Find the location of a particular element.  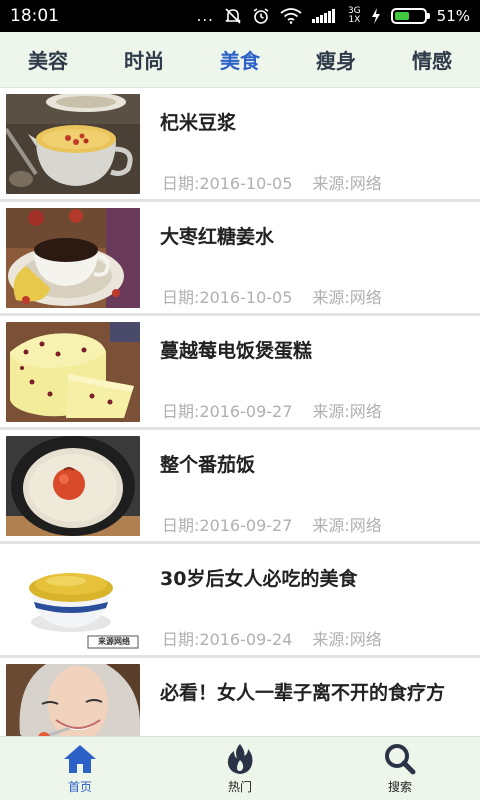

thumbnail-watermark: 来源网络 is located at coordinates (114, 641).